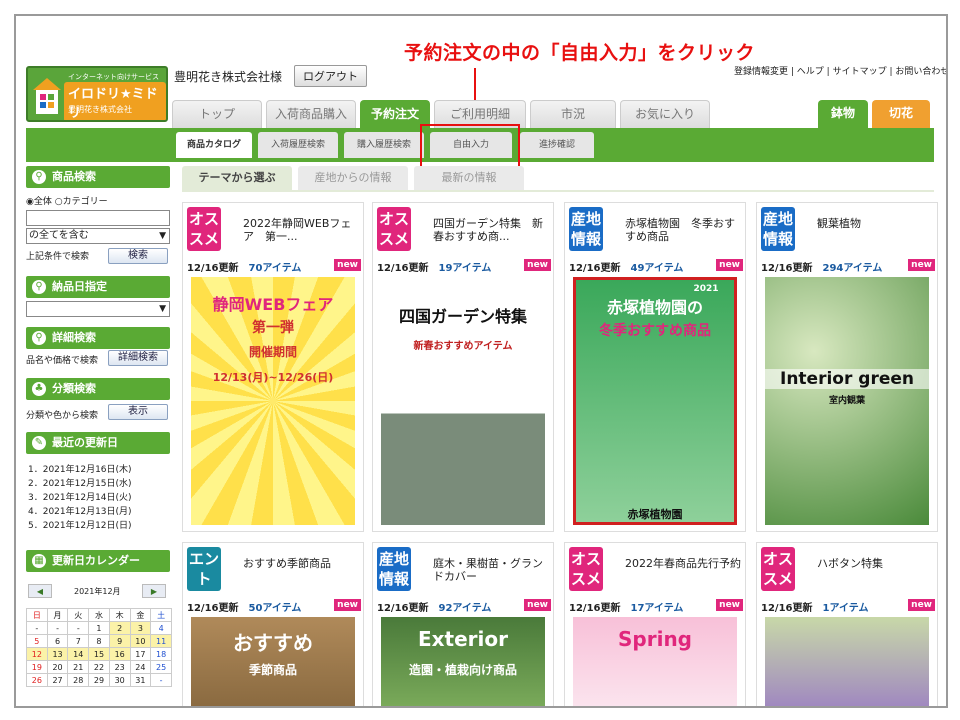  I want to click on link-help: ヘルプ, so click(810, 72).